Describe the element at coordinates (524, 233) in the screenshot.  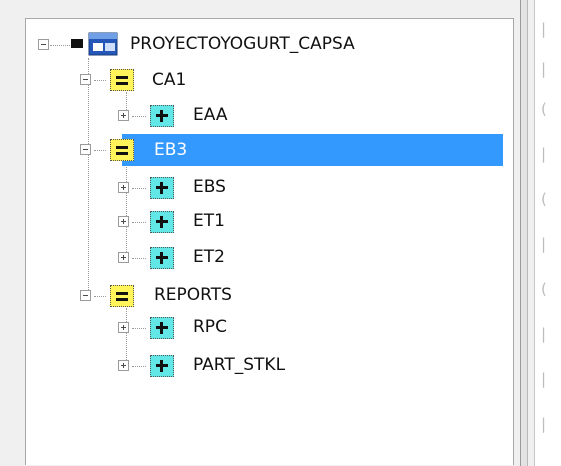
I see `panel-splitter` at that location.